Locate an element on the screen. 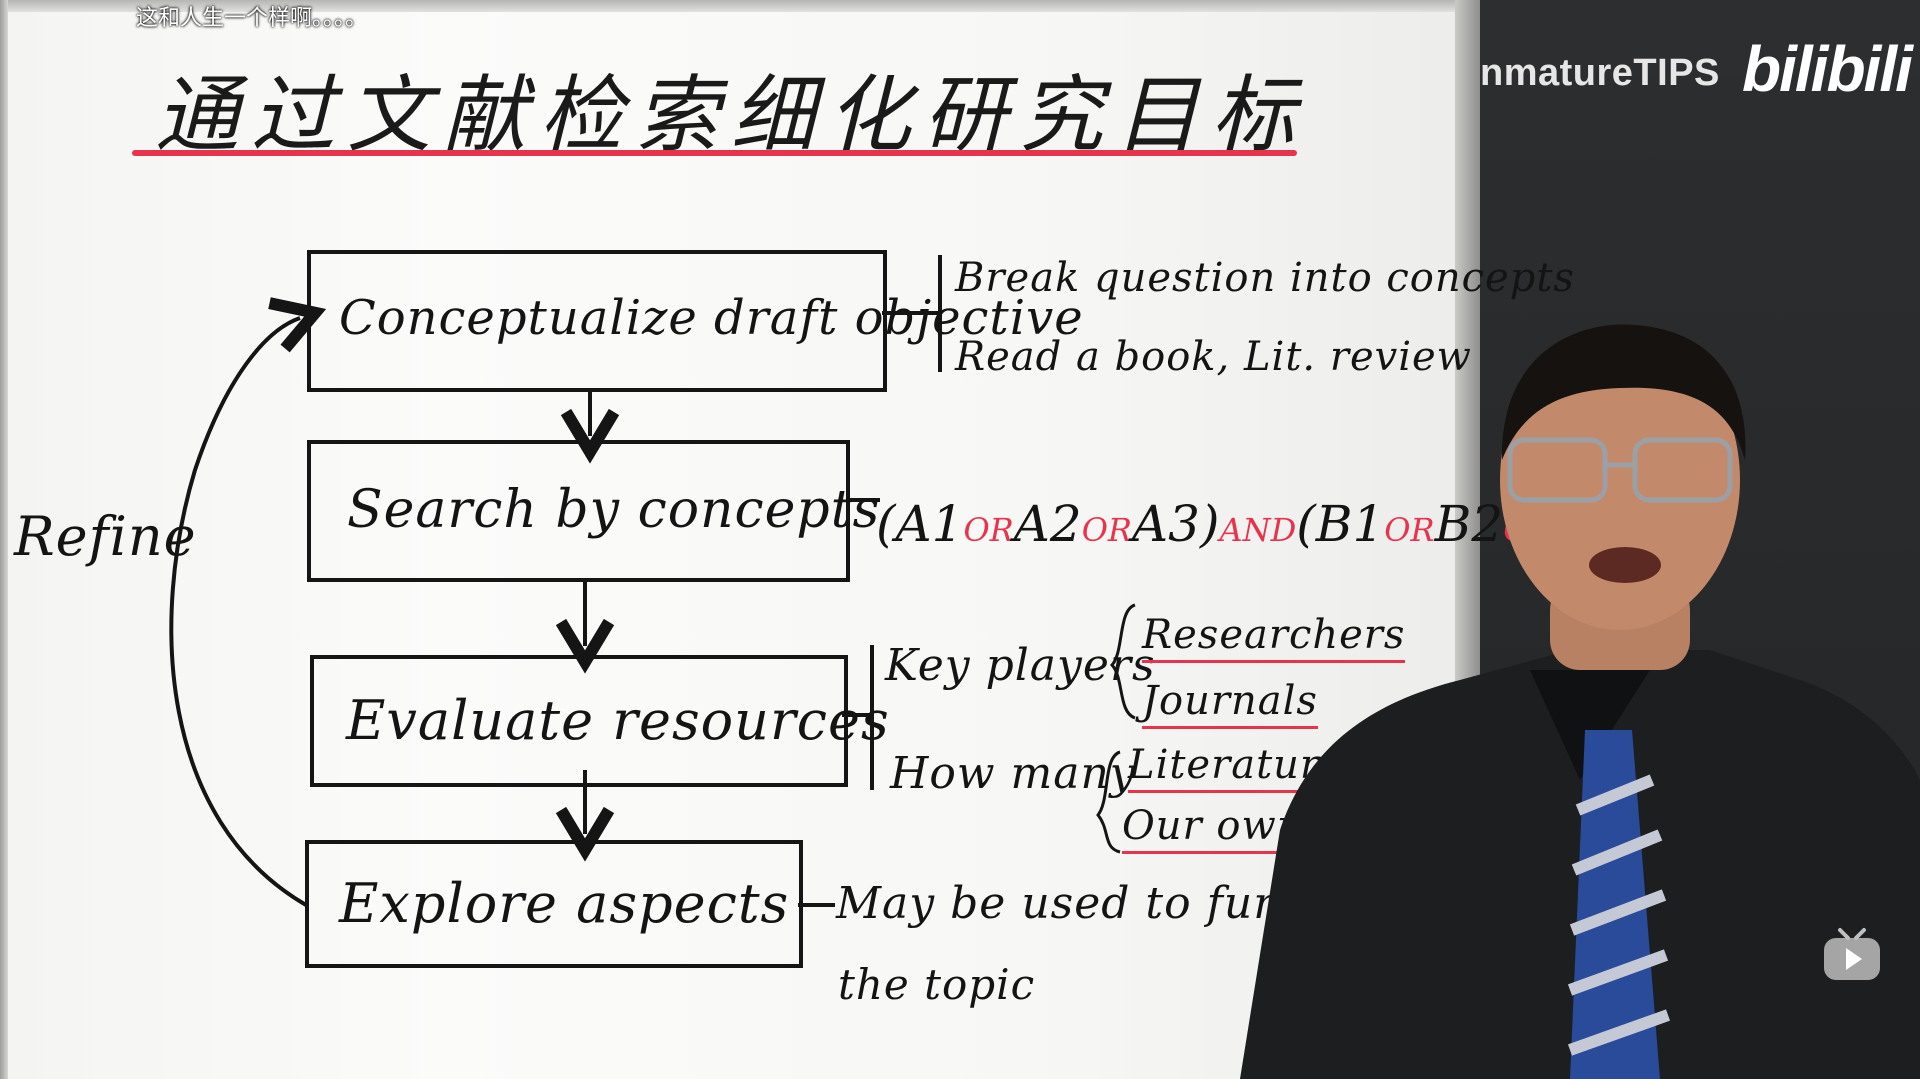 The image size is (1920, 1079). step-box-search: Search by concepts is located at coordinates (593, 511).